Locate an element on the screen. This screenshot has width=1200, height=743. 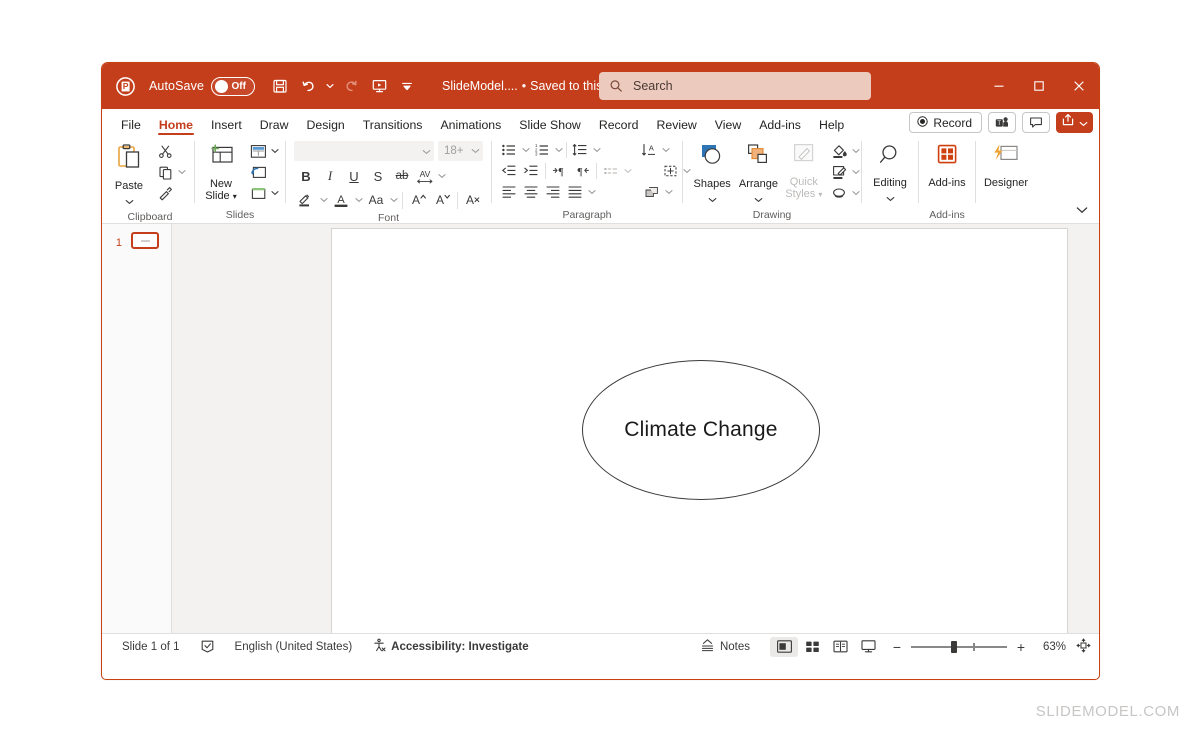
notes-button: Notes is located at coordinates (725, 647).